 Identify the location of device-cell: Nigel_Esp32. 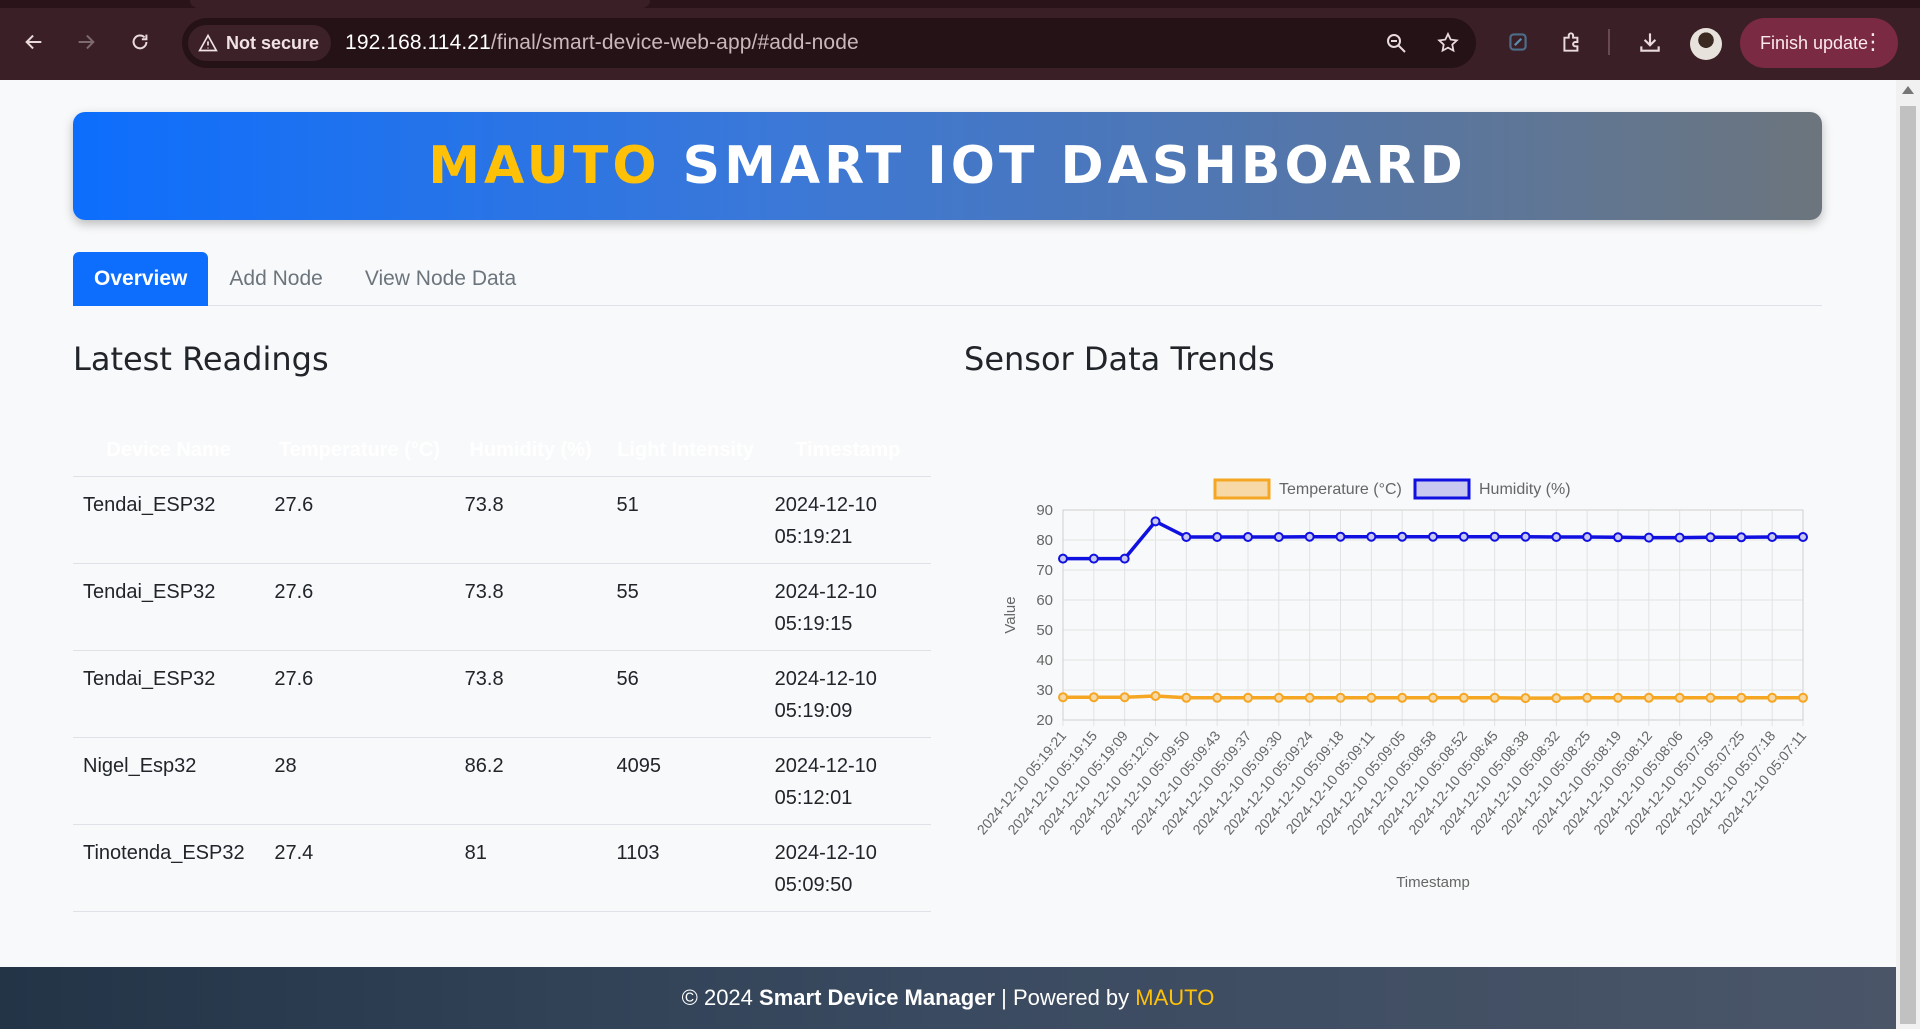
(169, 781).